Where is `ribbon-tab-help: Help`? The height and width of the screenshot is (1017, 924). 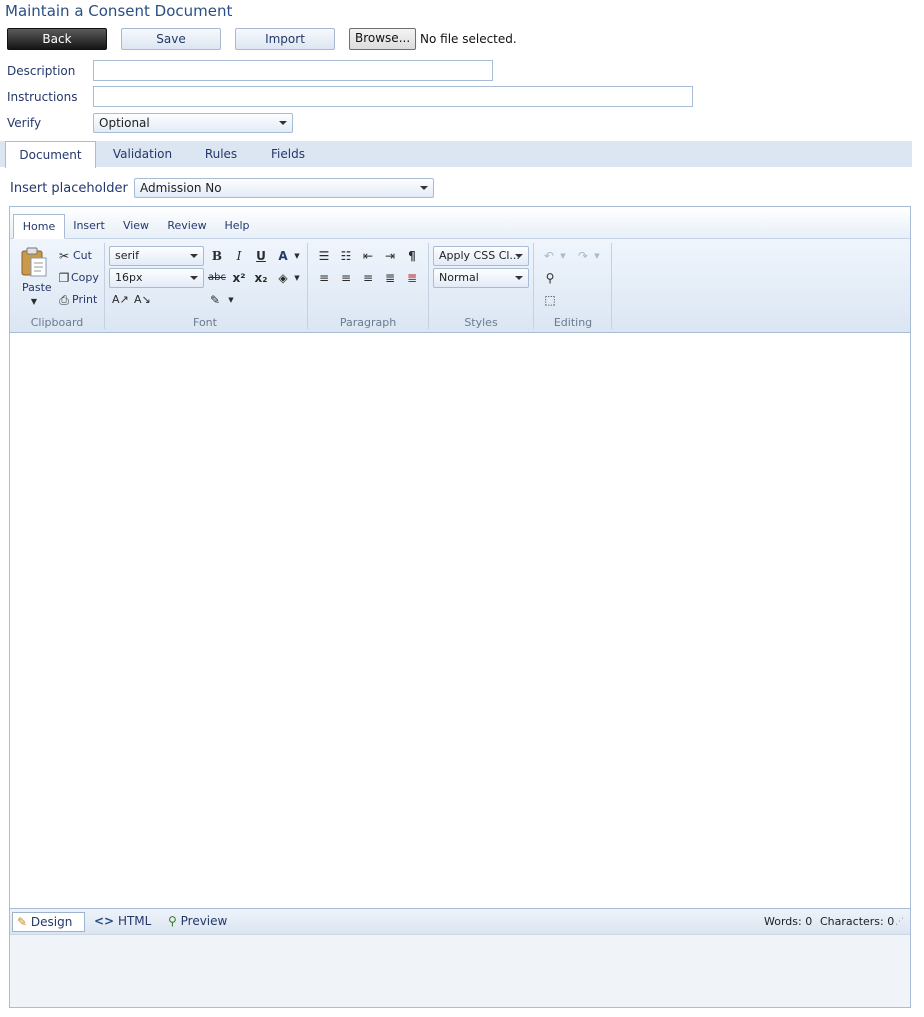
ribbon-tab-help: Help is located at coordinates (237, 226).